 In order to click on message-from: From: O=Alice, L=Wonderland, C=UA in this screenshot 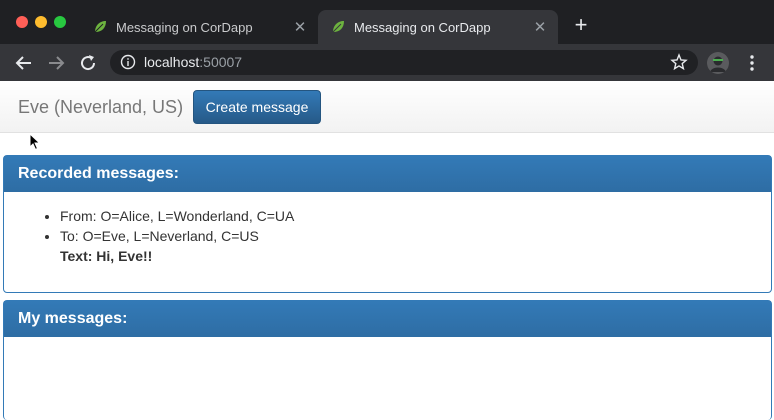, I will do `click(415, 216)`.